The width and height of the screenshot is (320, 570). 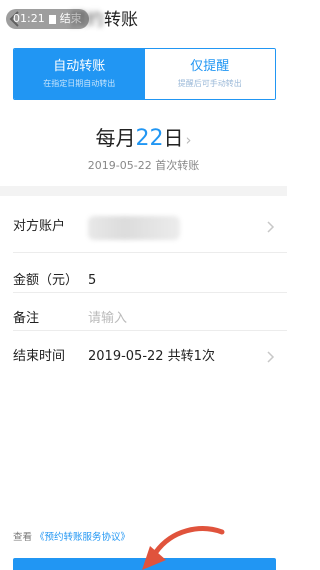 What do you see at coordinates (149, 138) in the screenshot?
I see `schedule-day: 22` at bounding box center [149, 138].